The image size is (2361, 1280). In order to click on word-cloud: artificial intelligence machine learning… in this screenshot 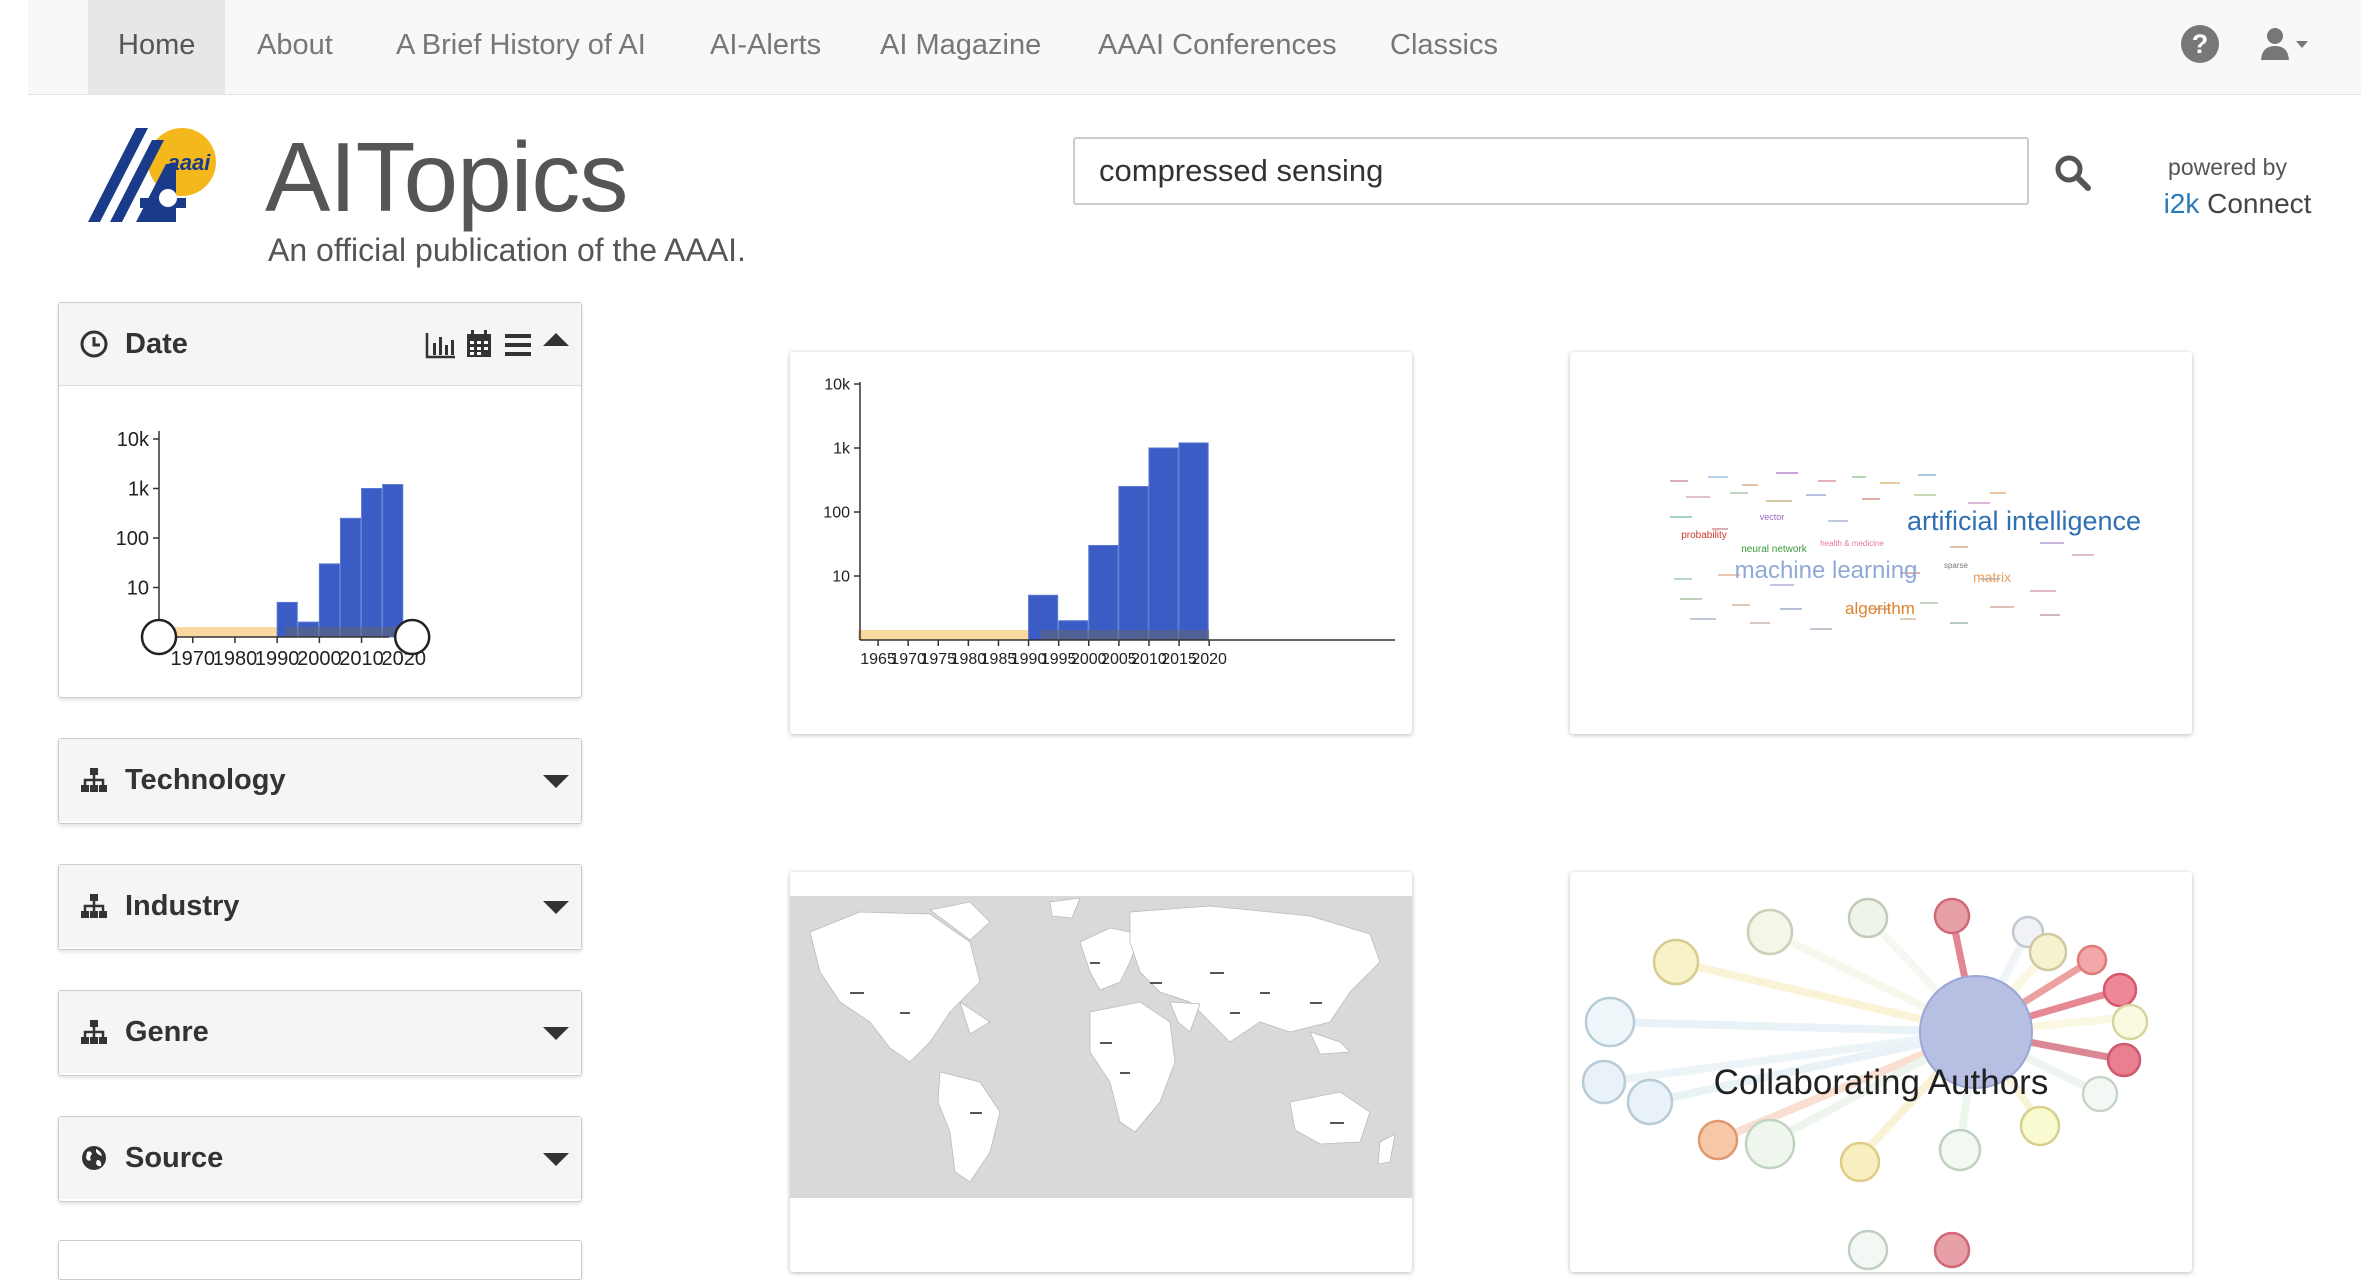, I will do `click(1905, 551)`.